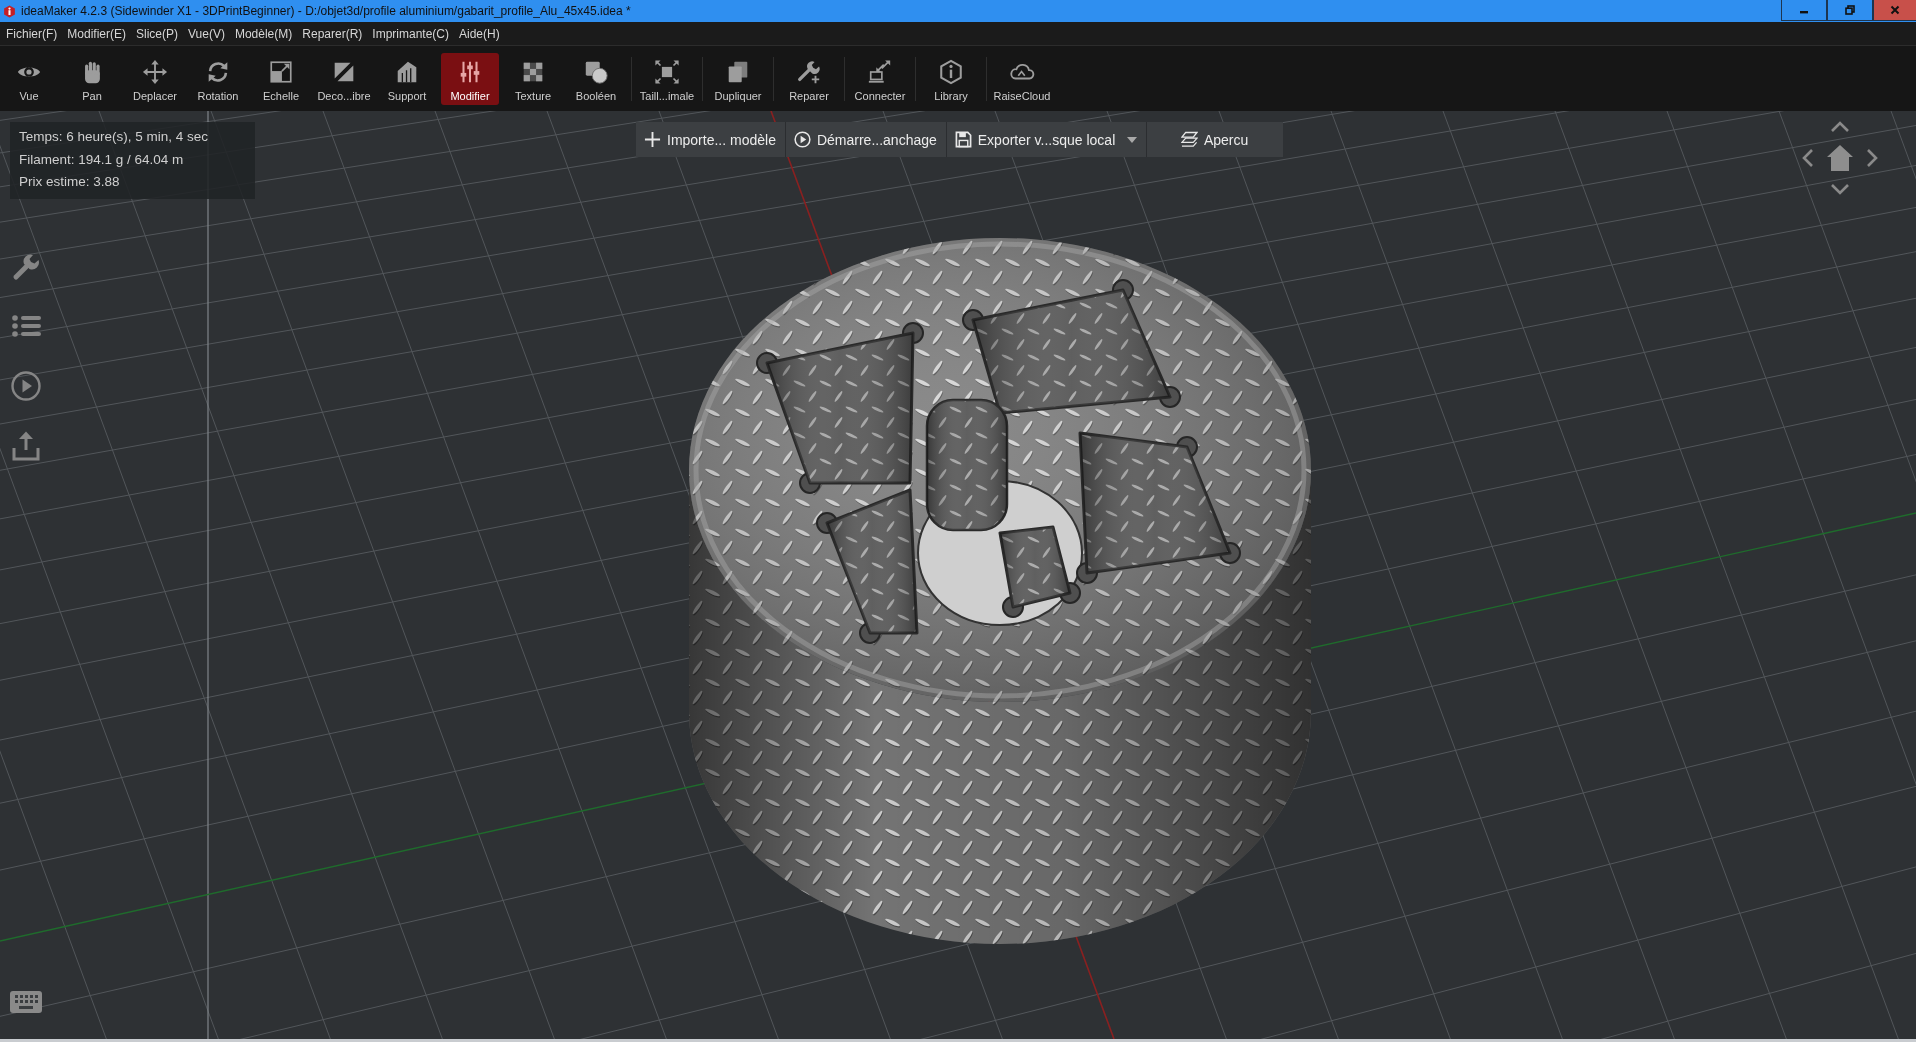 The height and width of the screenshot is (1042, 1916). What do you see at coordinates (332, 33) in the screenshot?
I see `menu-item: Reparer(R)` at bounding box center [332, 33].